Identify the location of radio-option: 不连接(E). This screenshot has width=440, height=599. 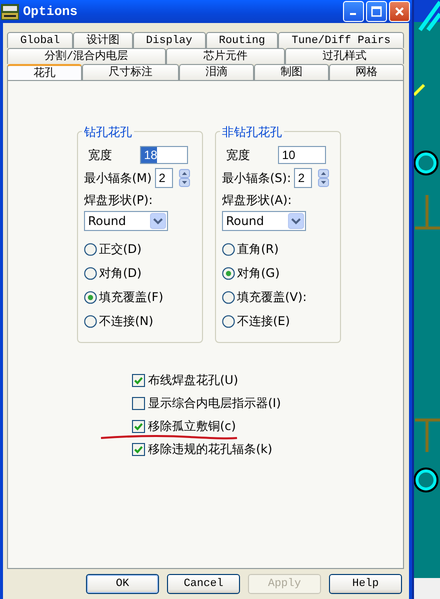
(281, 321).